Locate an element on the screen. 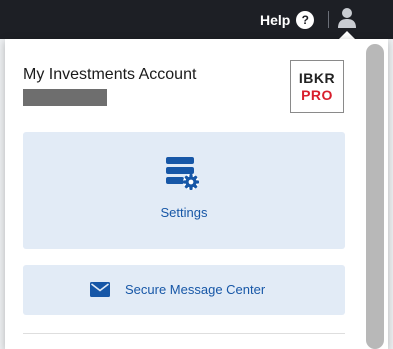 The image size is (393, 349). help-label: Help is located at coordinates (275, 20).